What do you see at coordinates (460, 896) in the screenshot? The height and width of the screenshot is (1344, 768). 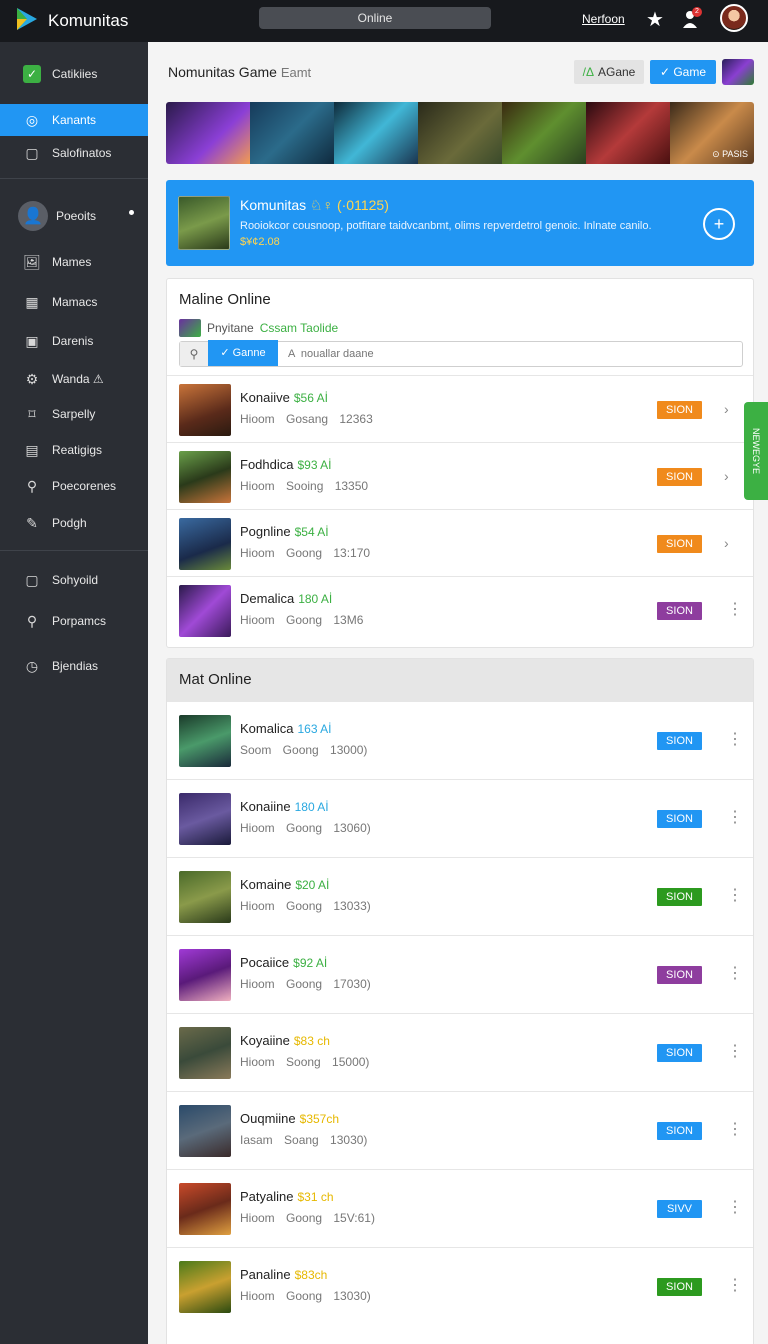 I see `list-item: Komaine $20 Aİ Hioom Goong 13033) SION ⋮` at bounding box center [460, 896].